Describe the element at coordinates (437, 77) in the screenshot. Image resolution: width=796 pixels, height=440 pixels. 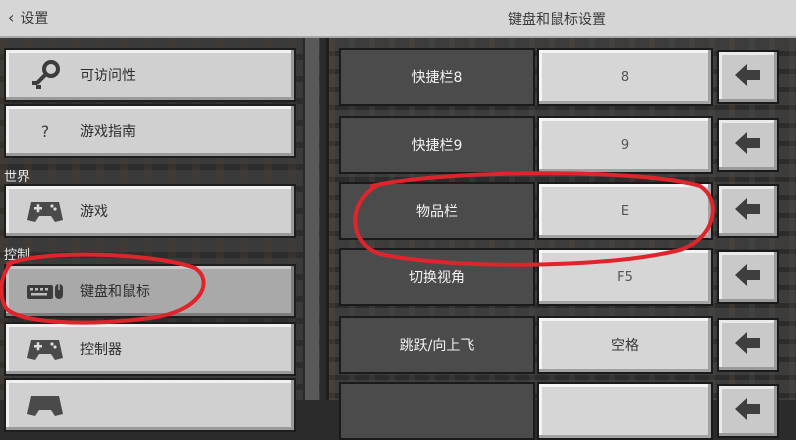
I see `action-label: 快捷栏8` at that location.